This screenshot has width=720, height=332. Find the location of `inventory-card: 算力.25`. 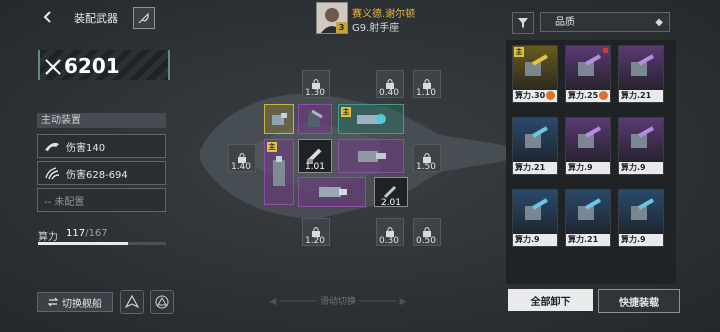

inventory-card: 算力.25 is located at coordinates (588, 74).